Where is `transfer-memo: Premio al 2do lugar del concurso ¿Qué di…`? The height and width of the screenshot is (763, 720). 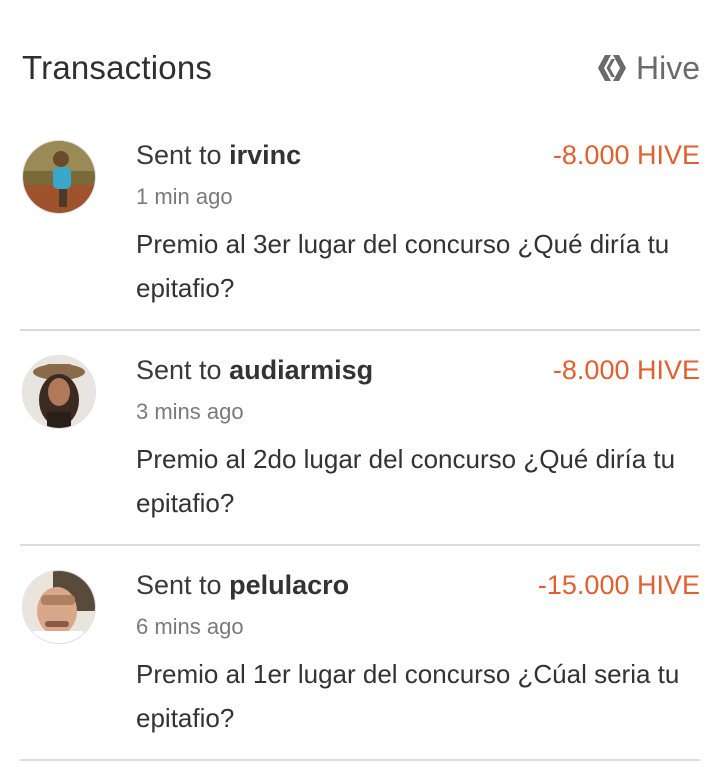 transfer-memo: Premio al 2do lugar del concurso ¿Qué di… is located at coordinates (406, 481).